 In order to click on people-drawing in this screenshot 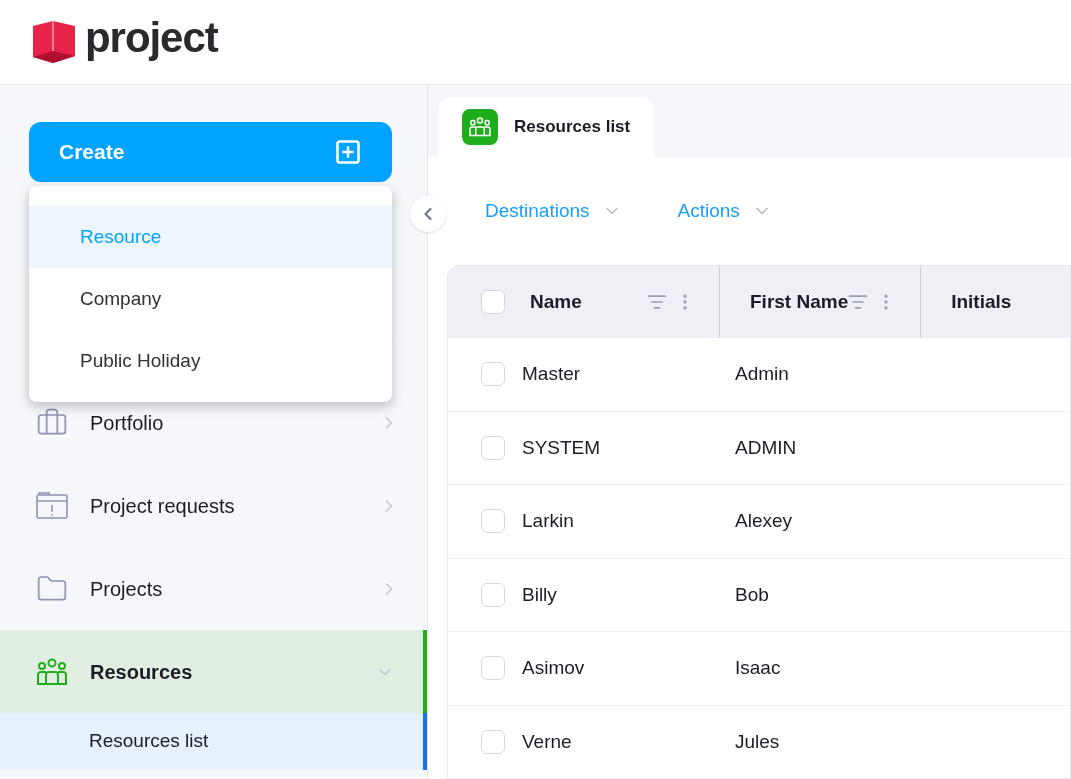, I will do `click(480, 127)`.